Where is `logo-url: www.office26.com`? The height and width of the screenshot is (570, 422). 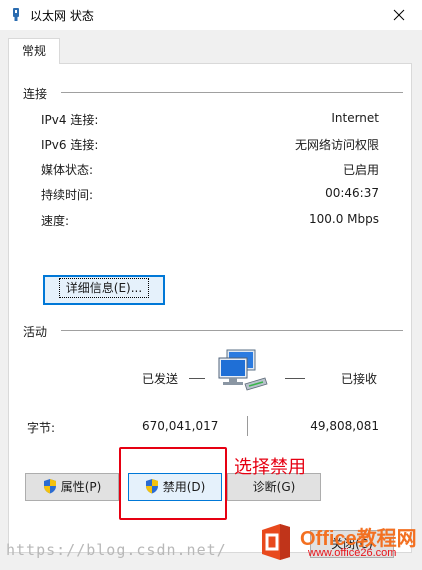 logo-url: www.office26.com is located at coordinates (352, 553).